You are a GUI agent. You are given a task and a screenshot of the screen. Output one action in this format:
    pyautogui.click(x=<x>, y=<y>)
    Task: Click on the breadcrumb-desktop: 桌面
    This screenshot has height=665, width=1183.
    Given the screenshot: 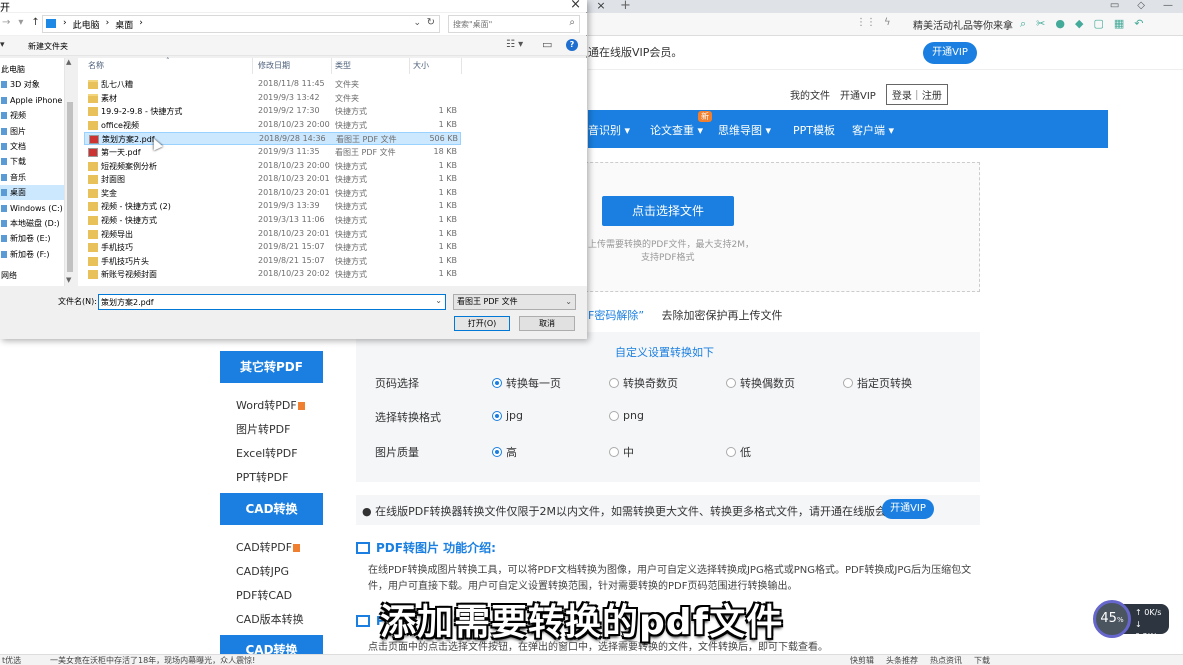 What is the action you would take?
    pyautogui.click(x=124, y=24)
    